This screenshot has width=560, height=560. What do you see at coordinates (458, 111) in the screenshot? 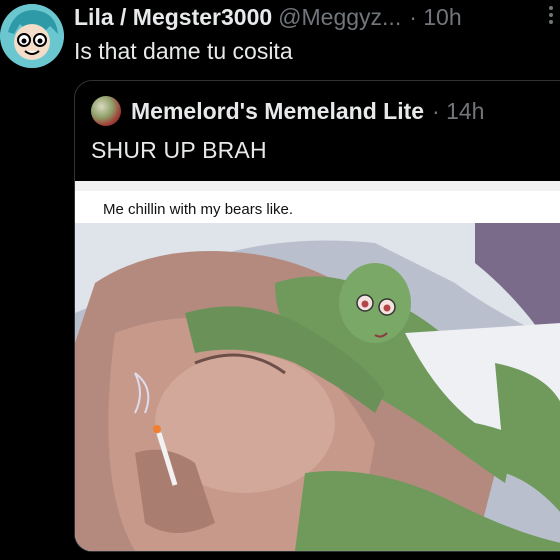
I see `quote-timestamp: · 14h` at bounding box center [458, 111].